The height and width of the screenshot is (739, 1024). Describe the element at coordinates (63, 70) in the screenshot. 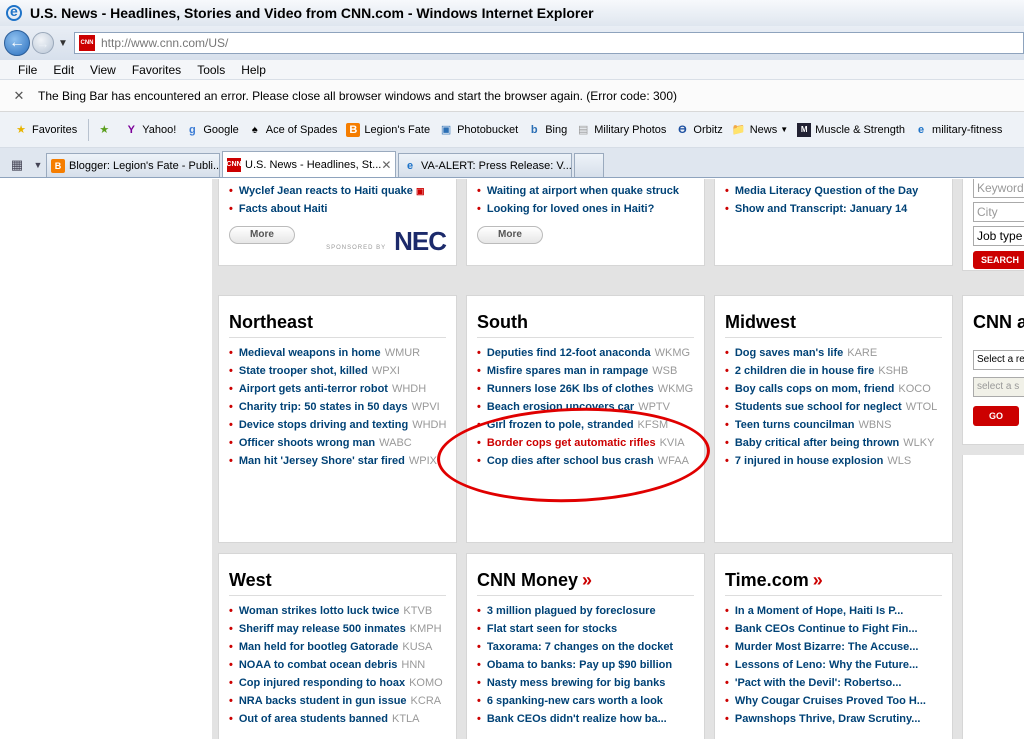

I see `menu-edit: Edit` at that location.